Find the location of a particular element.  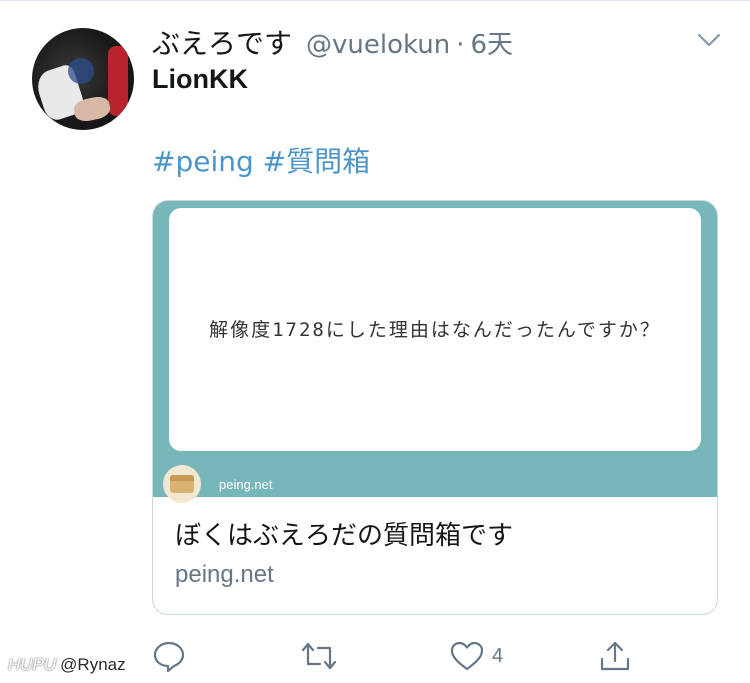

avatar is located at coordinates (83, 79).